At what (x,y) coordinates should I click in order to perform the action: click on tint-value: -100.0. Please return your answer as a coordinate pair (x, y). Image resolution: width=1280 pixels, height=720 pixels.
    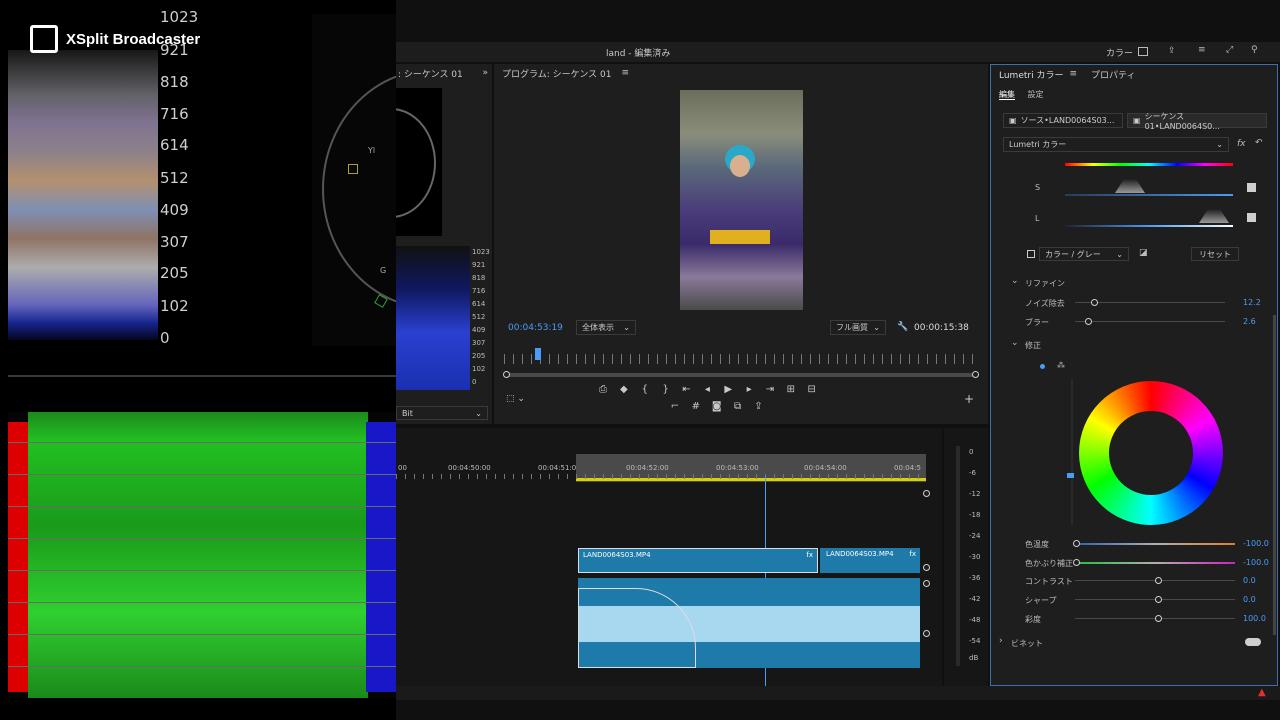
    Looking at the image, I should click on (1256, 562).